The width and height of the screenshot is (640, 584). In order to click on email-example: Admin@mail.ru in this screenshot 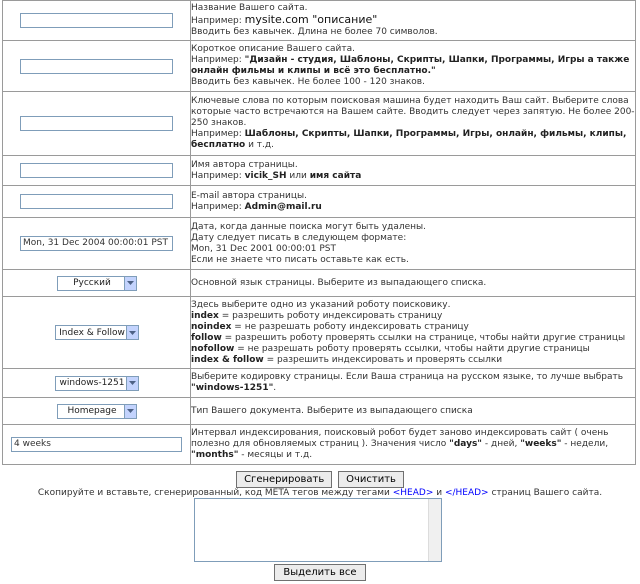, I will do `click(283, 206)`.